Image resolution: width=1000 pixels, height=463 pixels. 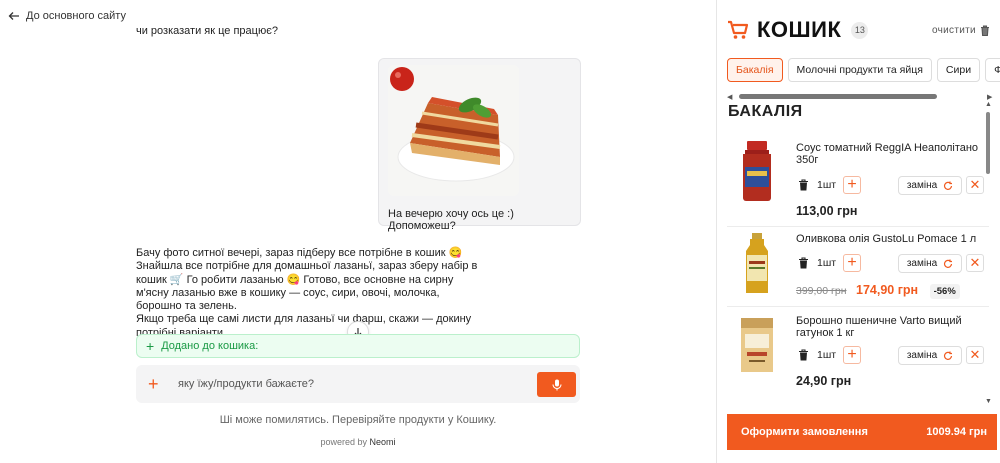 What do you see at coordinates (988, 401) in the screenshot?
I see `scroll-down-icon: ▼` at bounding box center [988, 401].